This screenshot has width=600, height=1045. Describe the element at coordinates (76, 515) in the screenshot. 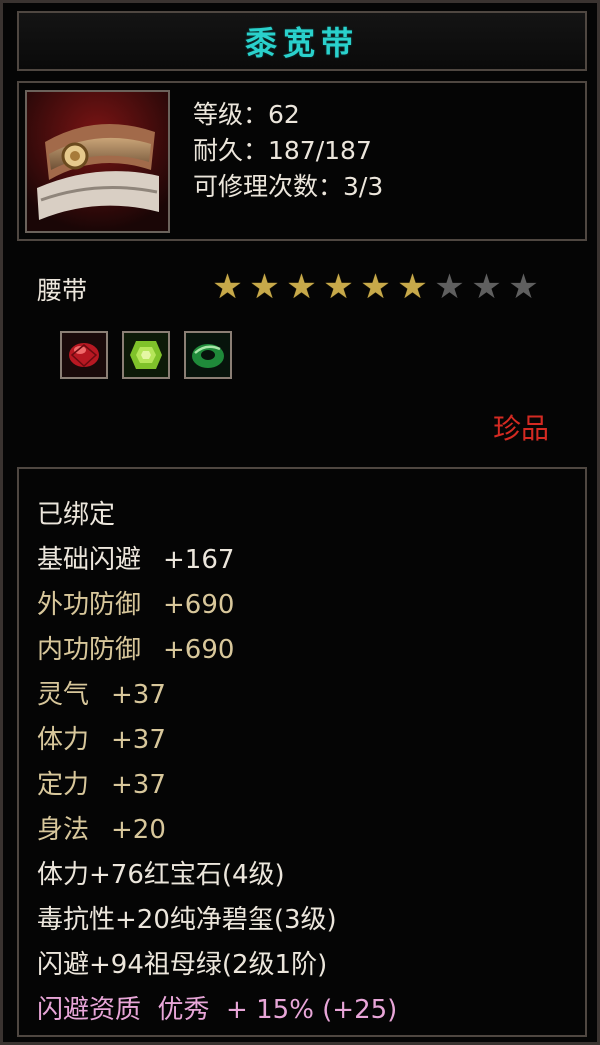

I see `bound-status: 已绑定` at that location.